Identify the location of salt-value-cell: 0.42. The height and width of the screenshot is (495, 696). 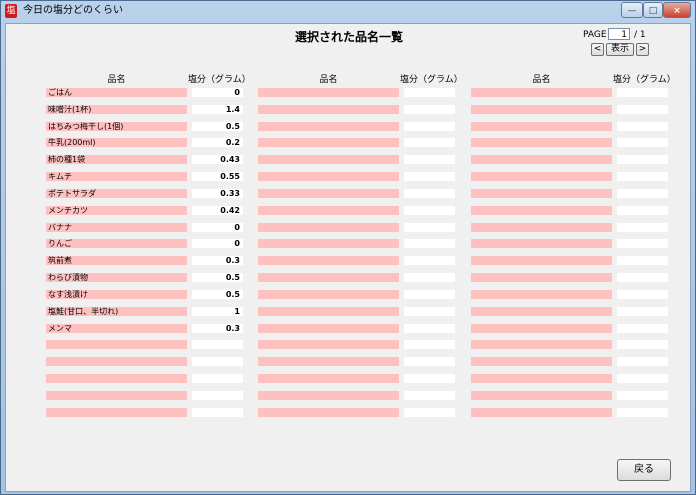
(217, 210).